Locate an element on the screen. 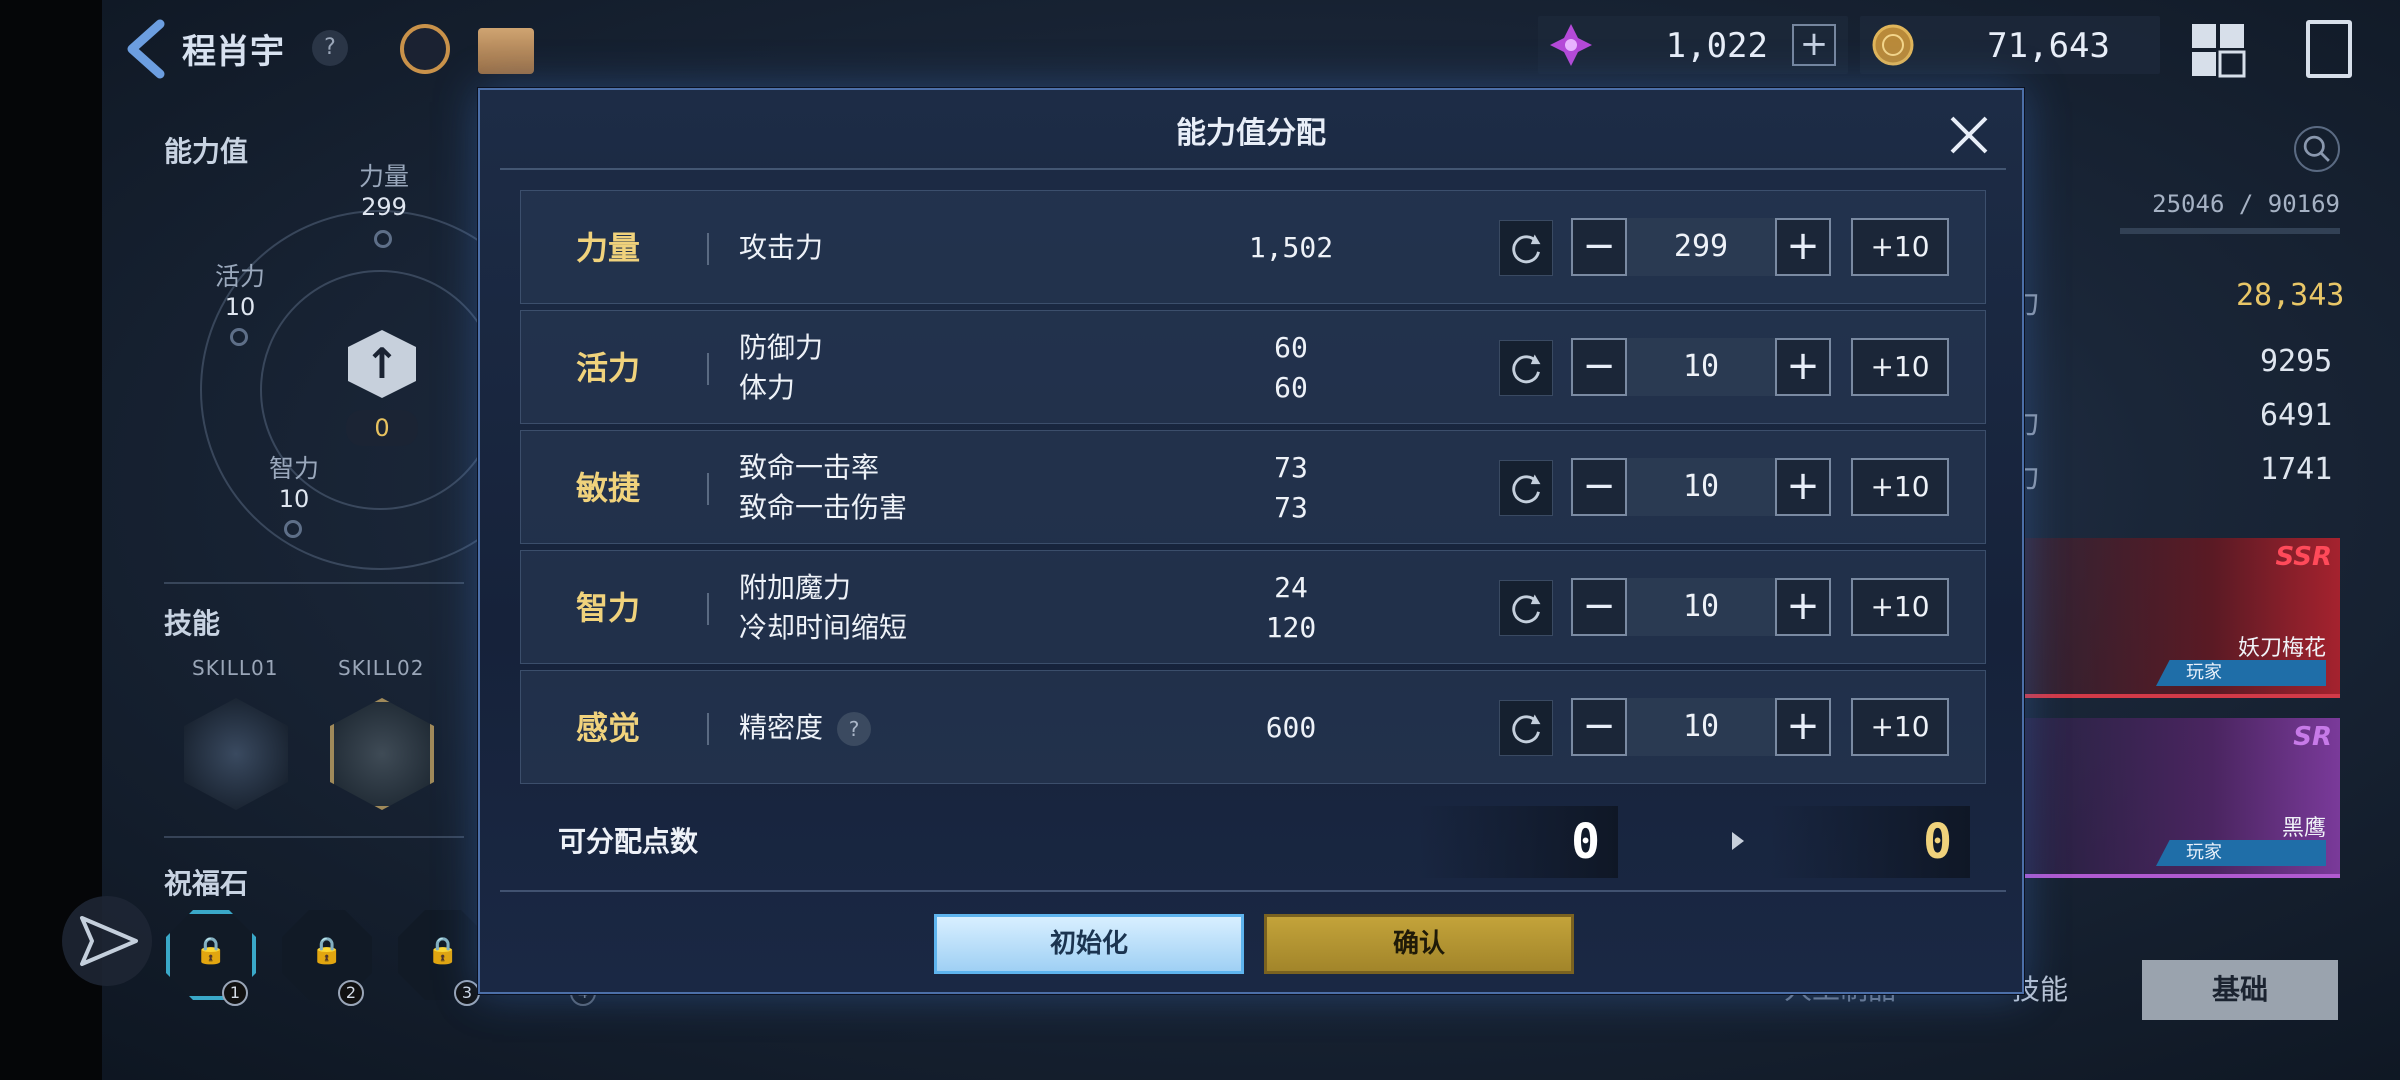  sub-stat-value: 1,502 is located at coordinates (1291, 247).